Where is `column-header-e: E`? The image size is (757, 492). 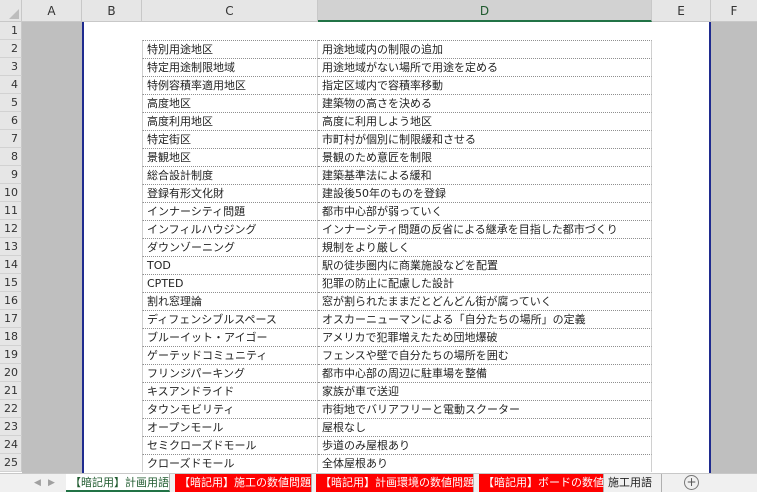
column-header-e: E is located at coordinates (681, 11).